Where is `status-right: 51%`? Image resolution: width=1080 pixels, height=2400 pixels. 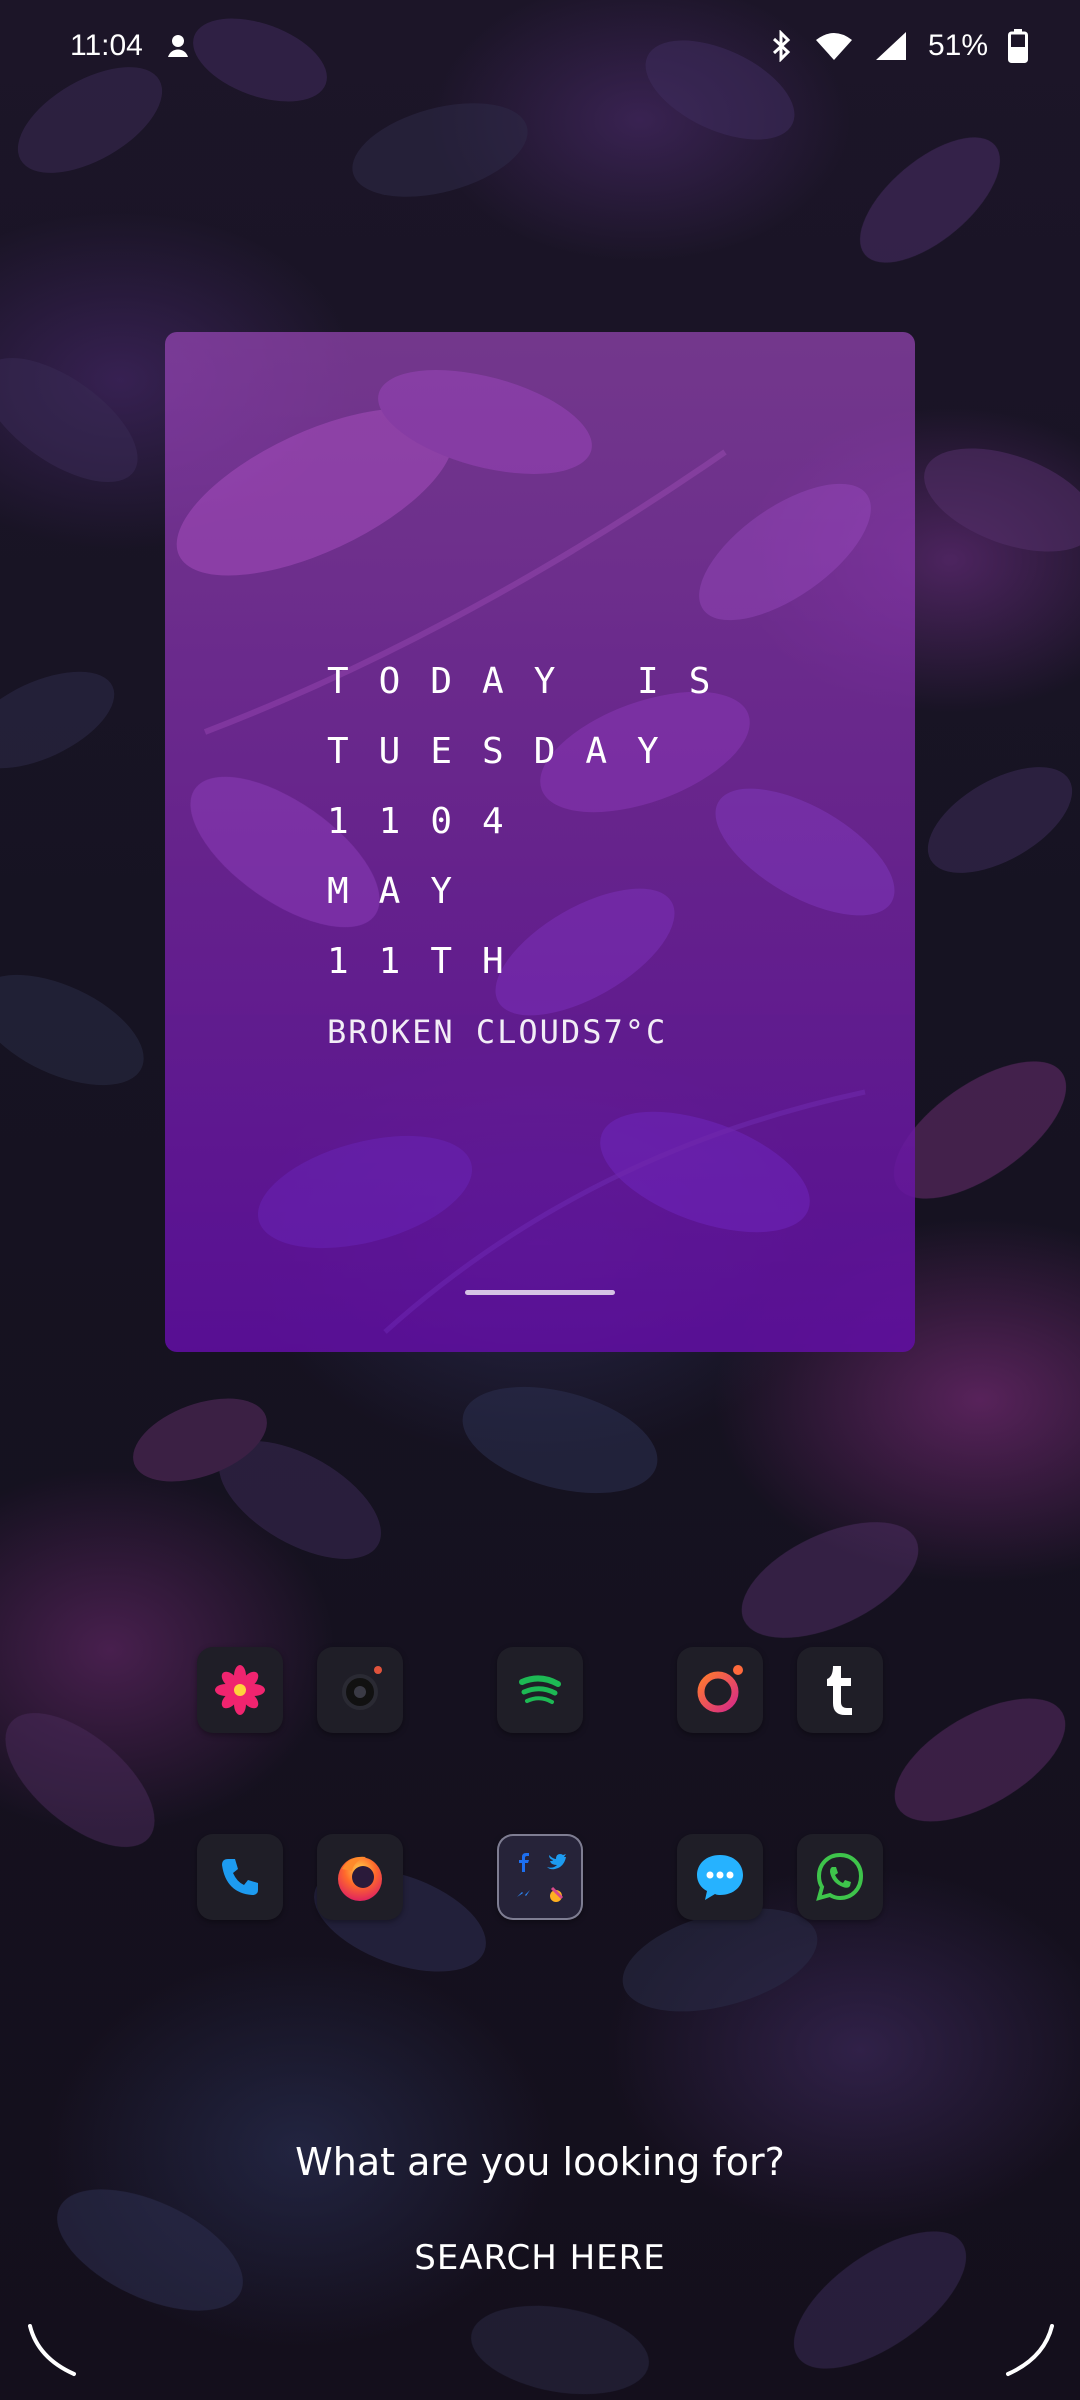 status-right: 51% is located at coordinates (898, 46).